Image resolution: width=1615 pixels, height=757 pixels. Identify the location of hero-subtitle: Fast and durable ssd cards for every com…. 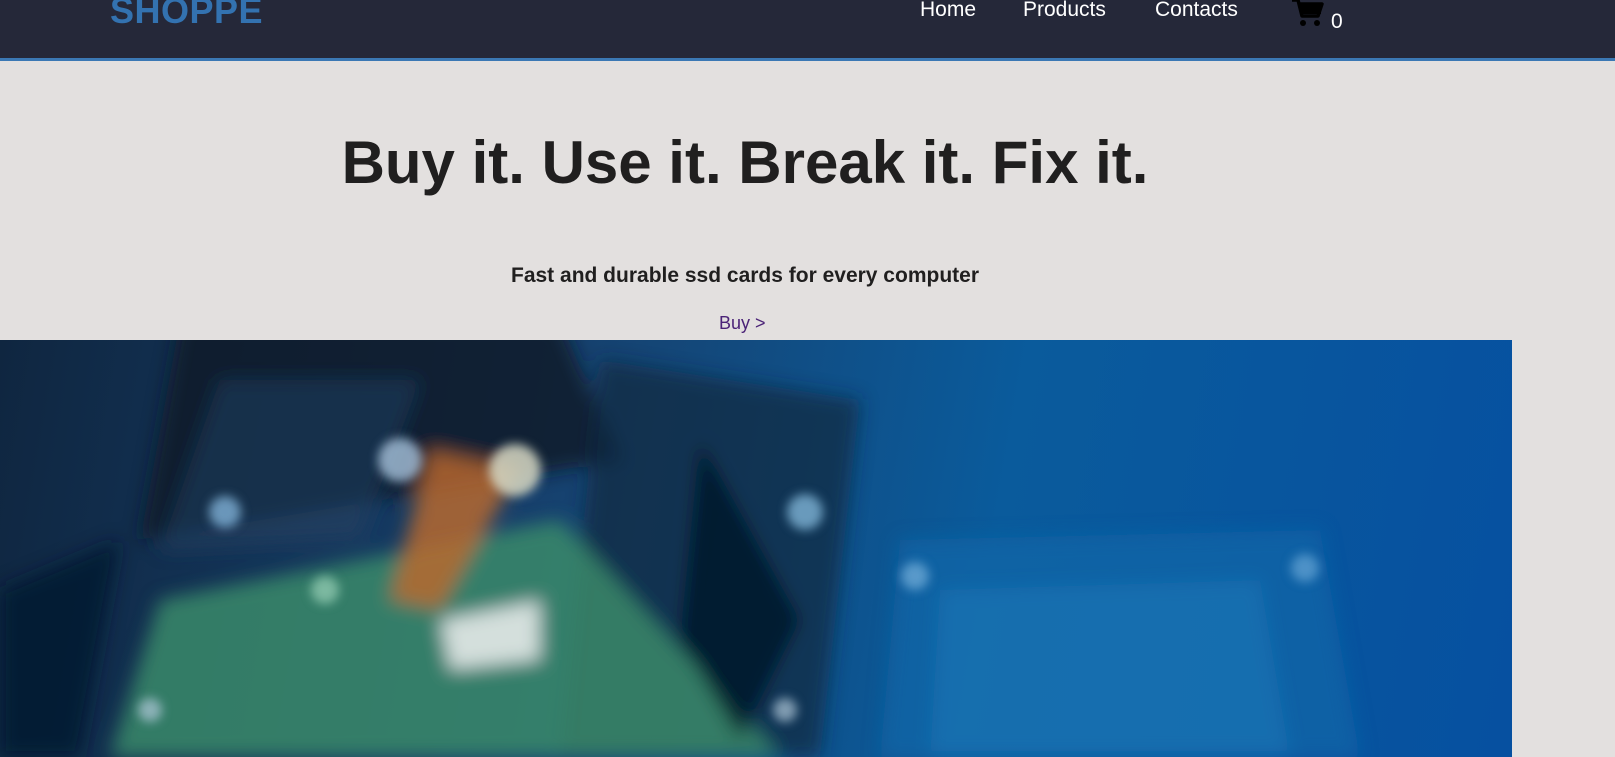
(745, 275).